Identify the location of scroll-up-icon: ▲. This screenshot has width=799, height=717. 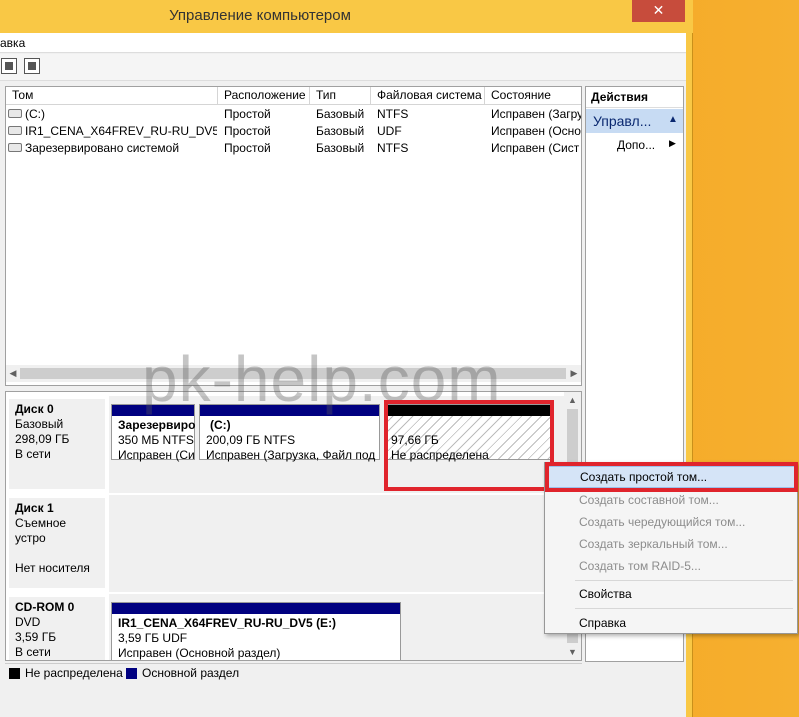
(572, 400).